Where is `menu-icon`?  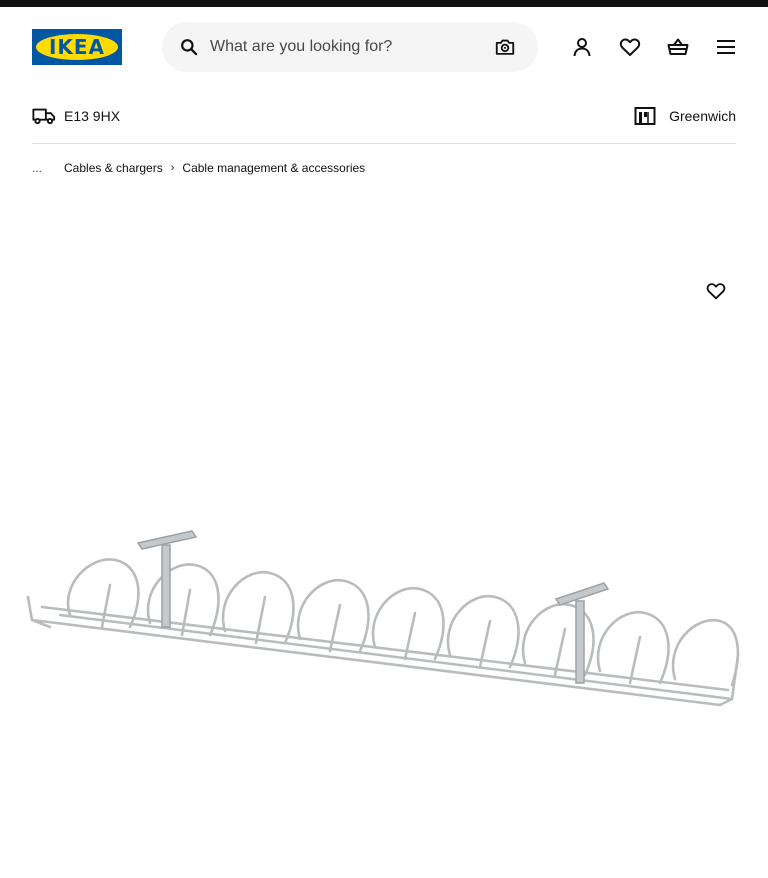
menu-icon is located at coordinates (726, 47).